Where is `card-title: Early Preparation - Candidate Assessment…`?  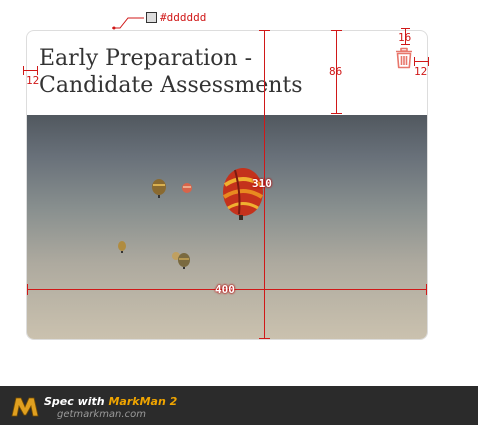
card-title: Early Preparation - Candidate Assessment… is located at coordinates (171, 72).